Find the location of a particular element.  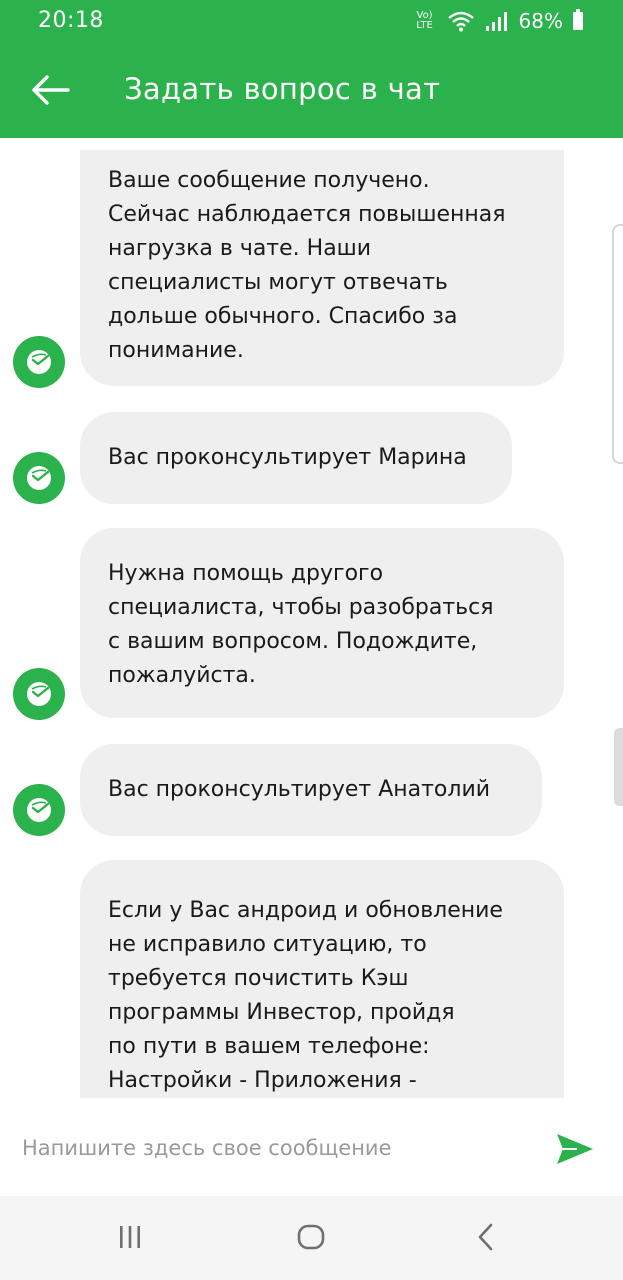

signal-icon is located at coordinates (496, 21).